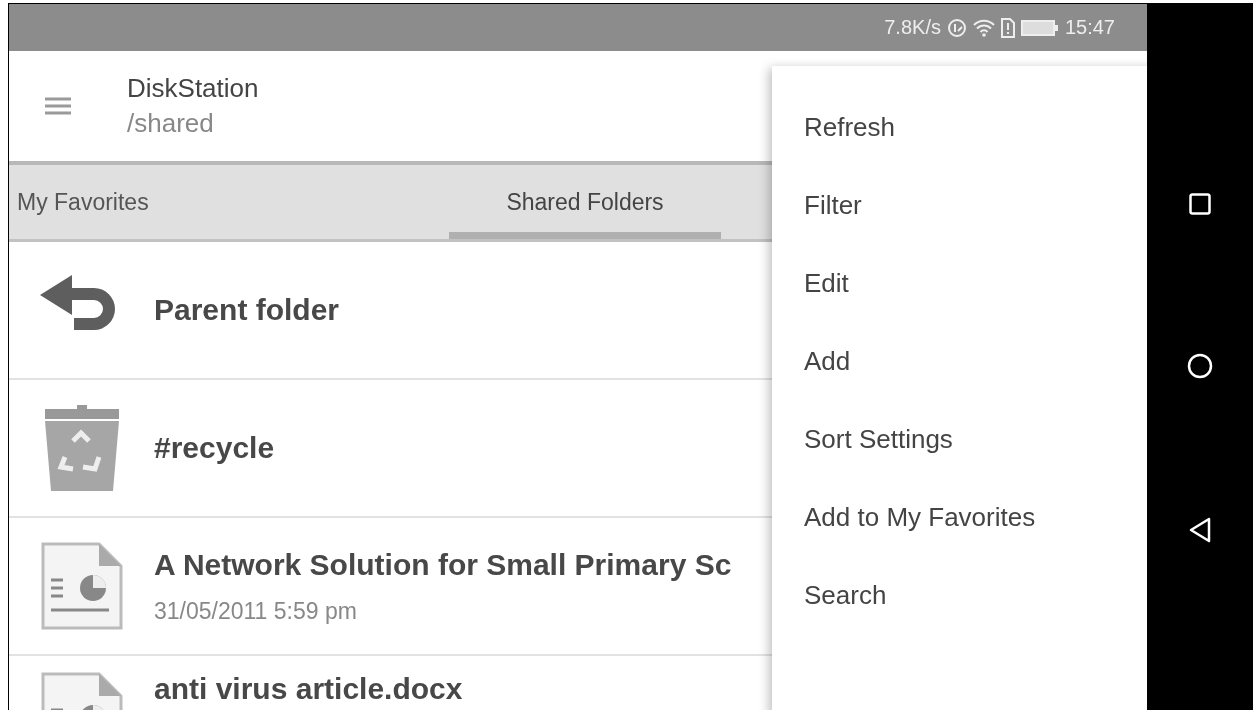 The image size is (1253, 710). Describe the element at coordinates (256, 611) in the screenshot. I see `file-date: 31/05/2011 5:59 pm` at that location.